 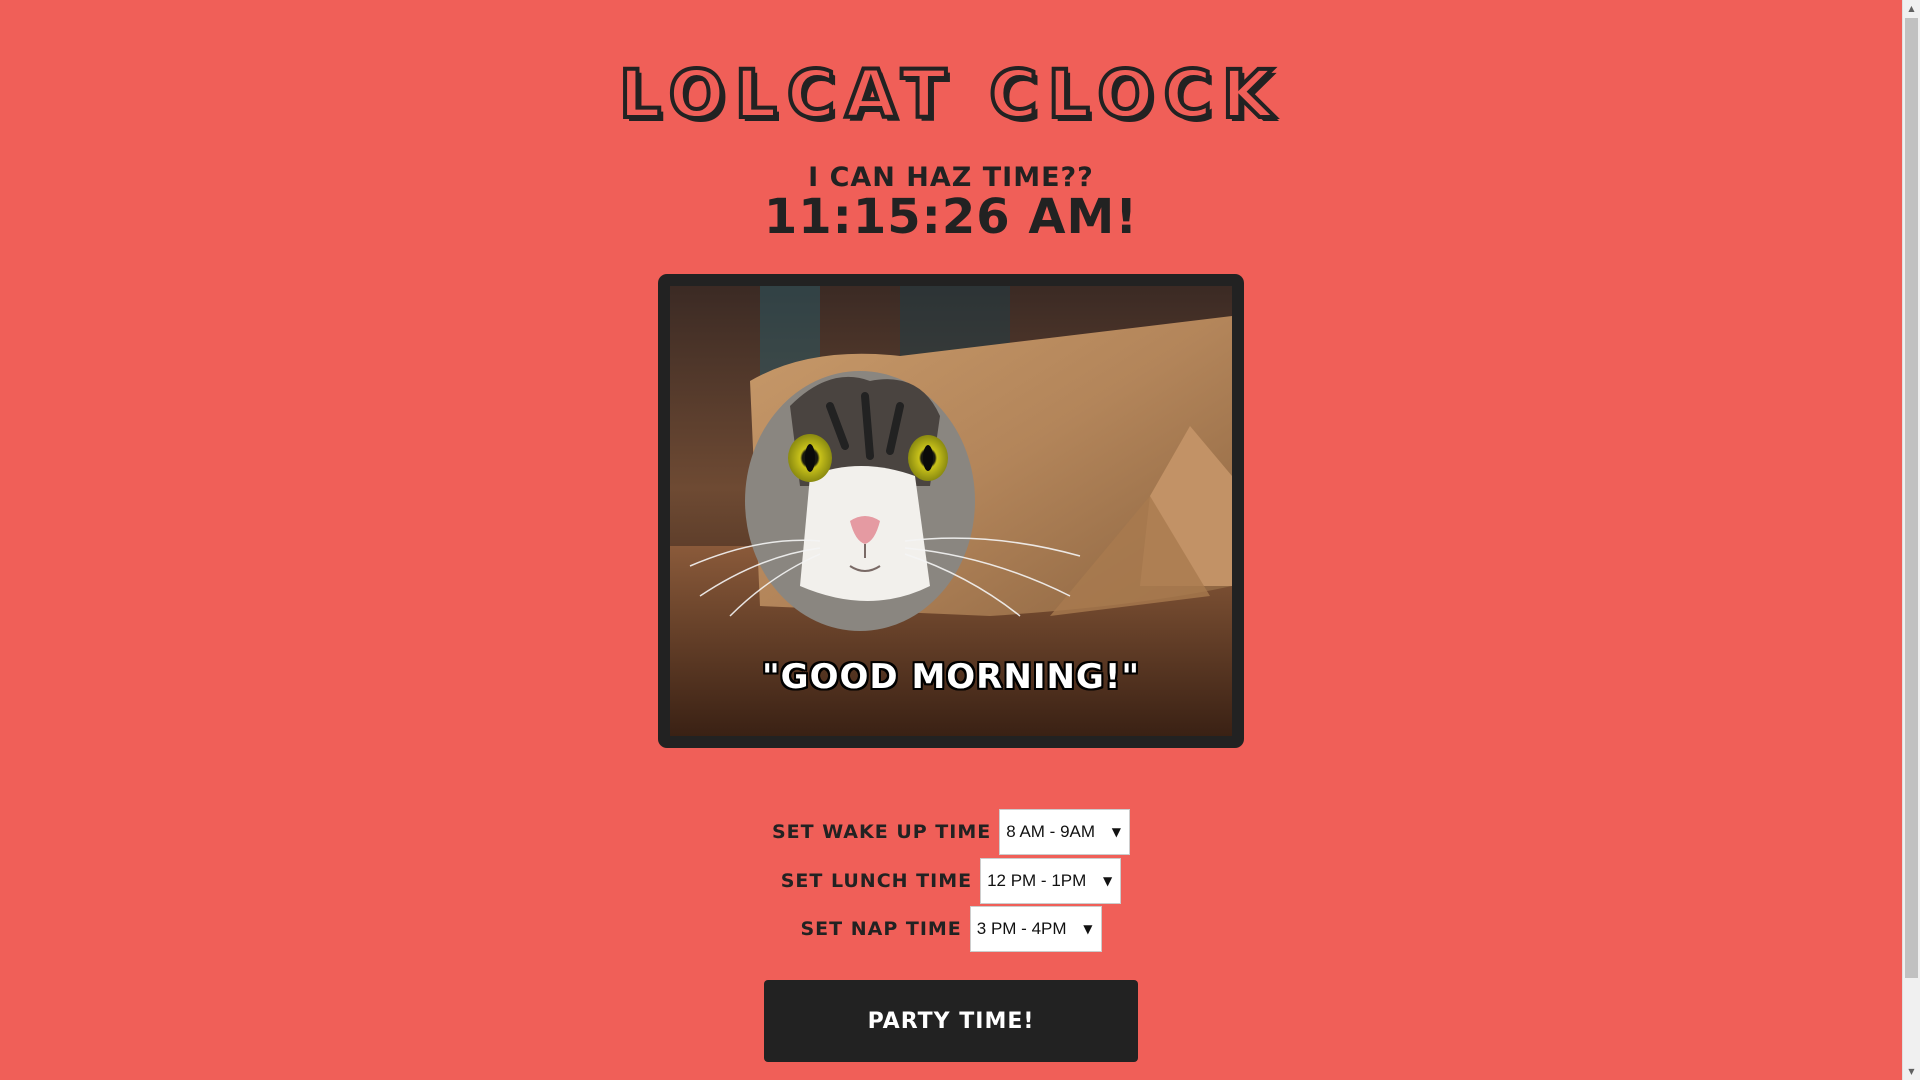 What do you see at coordinates (1911, 8) in the screenshot?
I see `scroll-up-arrow-icon: ▲` at bounding box center [1911, 8].